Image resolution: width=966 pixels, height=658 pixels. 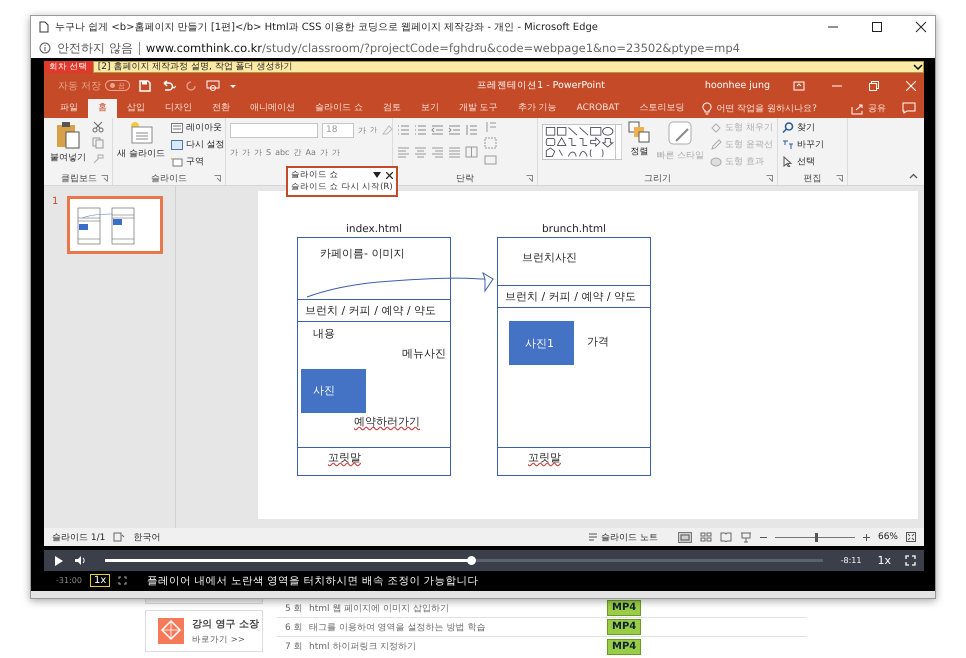 What do you see at coordinates (197, 144) in the screenshot?
I see `reset-button: 다시 설정` at bounding box center [197, 144].